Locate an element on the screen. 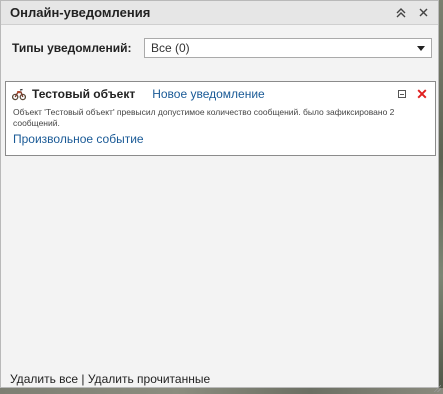 The height and width of the screenshot is (394, 443). minimize-icon is located at coordinates (402, 94).